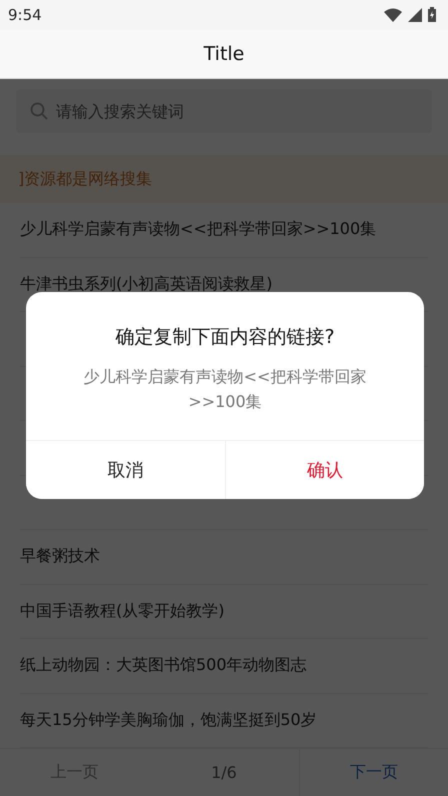  Describe the element at coordinates (224, 230) in the screenshot. I see `list-item: 少儿科学启蒙有声读物<<把科学带回家>>100集` at that location.